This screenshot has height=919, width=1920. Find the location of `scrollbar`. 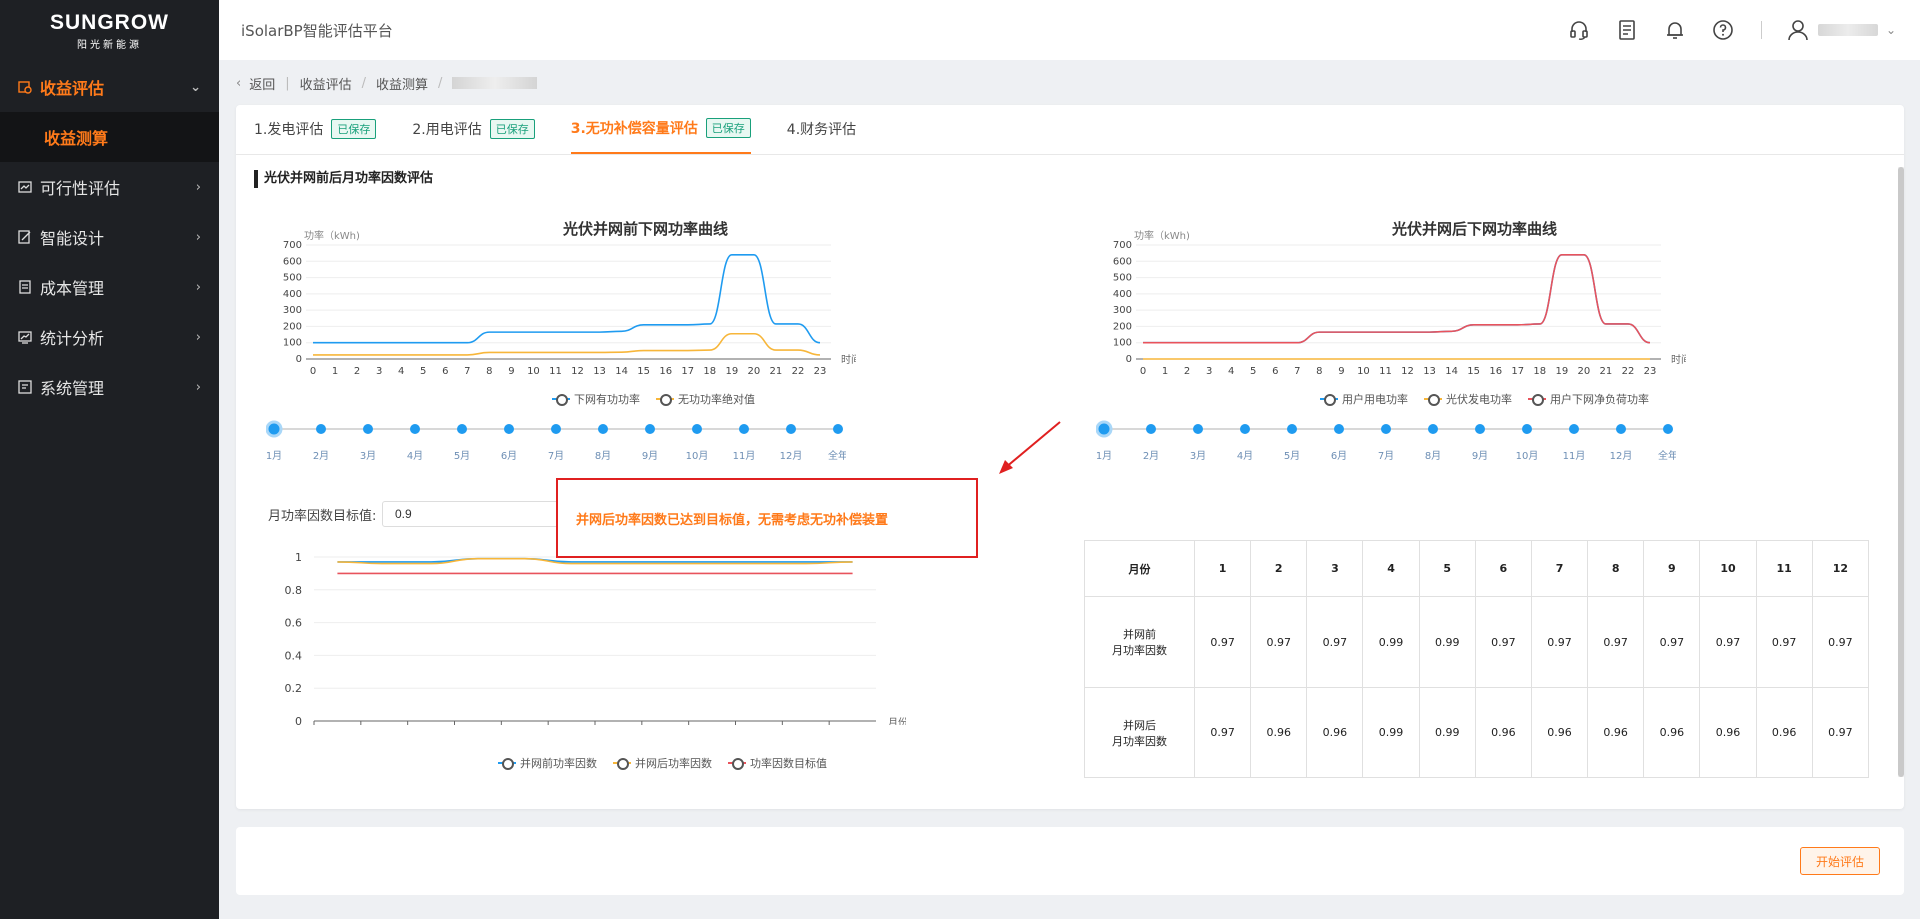

scrollbar is located at coordinates (1901, 472).